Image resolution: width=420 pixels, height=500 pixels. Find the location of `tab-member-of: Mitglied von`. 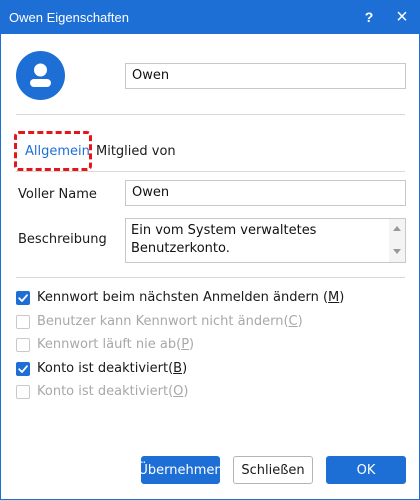

tab-member-of: Mitglied von is located at coordinates (136, 151).